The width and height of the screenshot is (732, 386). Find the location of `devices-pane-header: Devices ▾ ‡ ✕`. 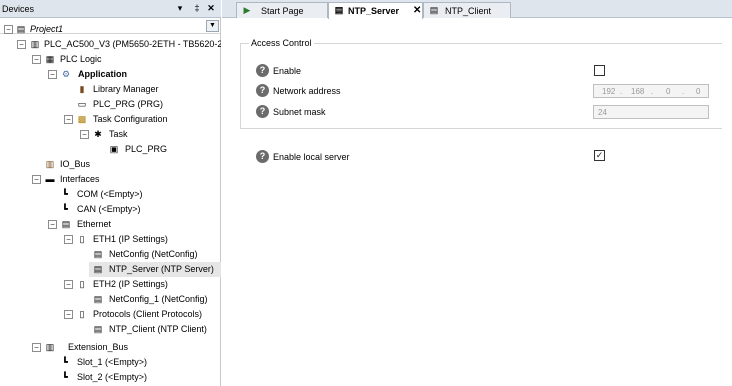

devices-pane-header: Devices ▾ ‡ ✕ is located at coordinates (110, 9).